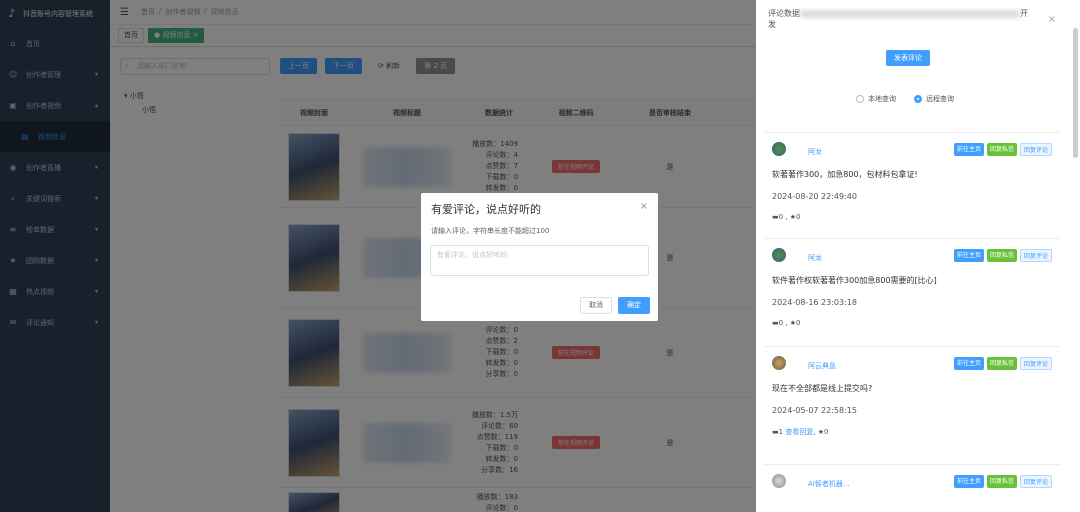 This screenshot has height=512, width=1080. I want to click on radio-remote: 远程查询, so click(934, 99).